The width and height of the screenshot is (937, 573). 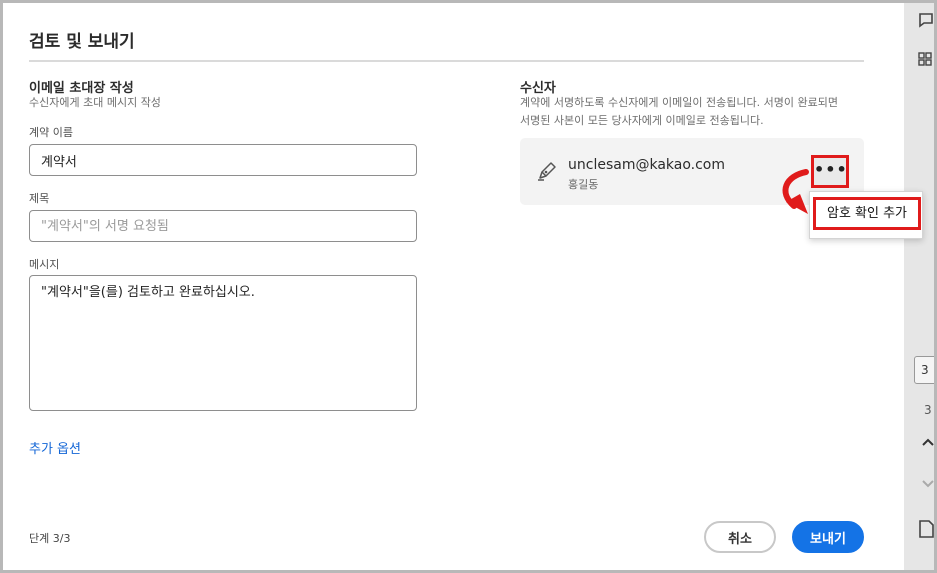 What do you see at coordinates (679, 102) in the screenshot?
I see `recipients-description-line1: 계약에 서명하도록 수신자에게 이메일이 전송됩니다. 서명이 완료되면` at bounding box center [679, 102].